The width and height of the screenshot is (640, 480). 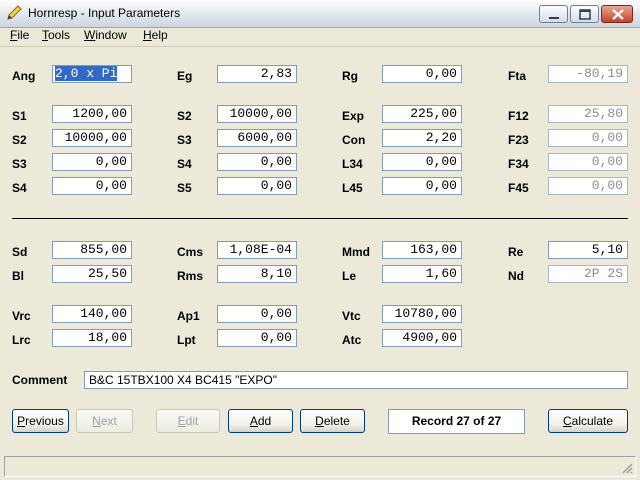 What do you see at coordinates (518, 140) in the screenshot?
I see `f23-label: F23` at bounding box center [518, 140].